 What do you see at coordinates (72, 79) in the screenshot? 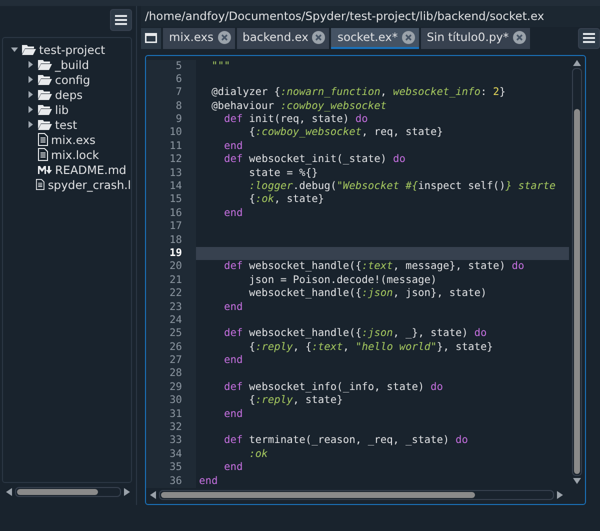
I see `tree-item: config` at bounding box center [72, 79].